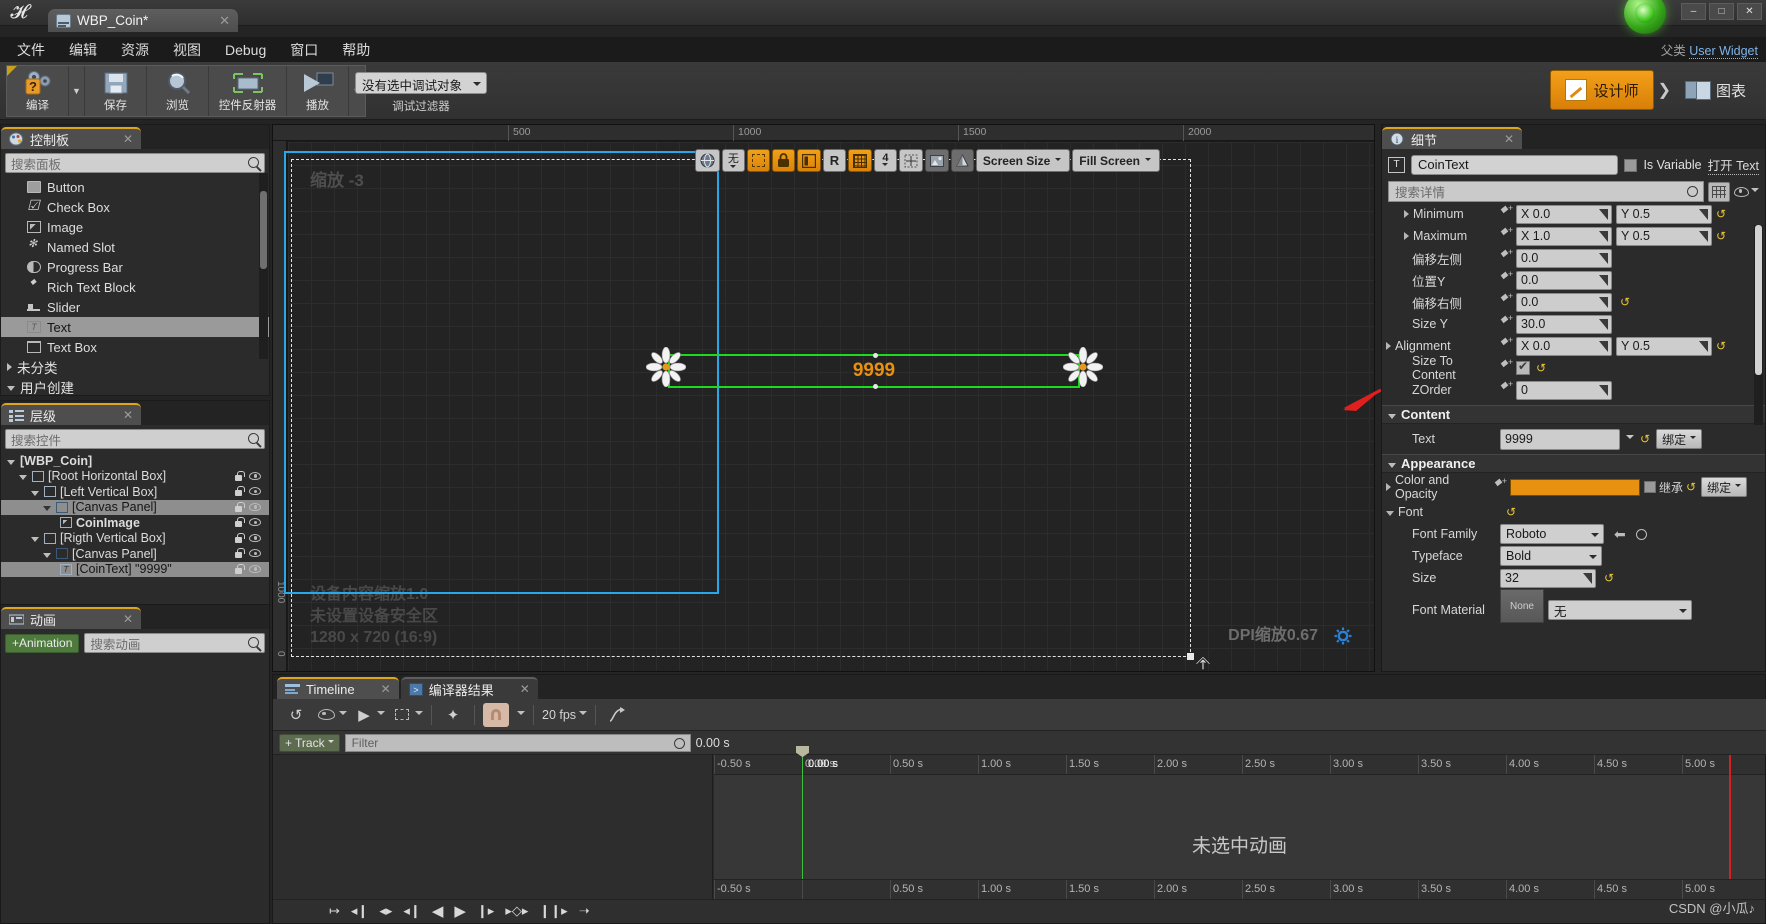  Describe the element at coordinates (1715, 90) in the screenshot. I see `mode-graph-button: 图表` at that location.